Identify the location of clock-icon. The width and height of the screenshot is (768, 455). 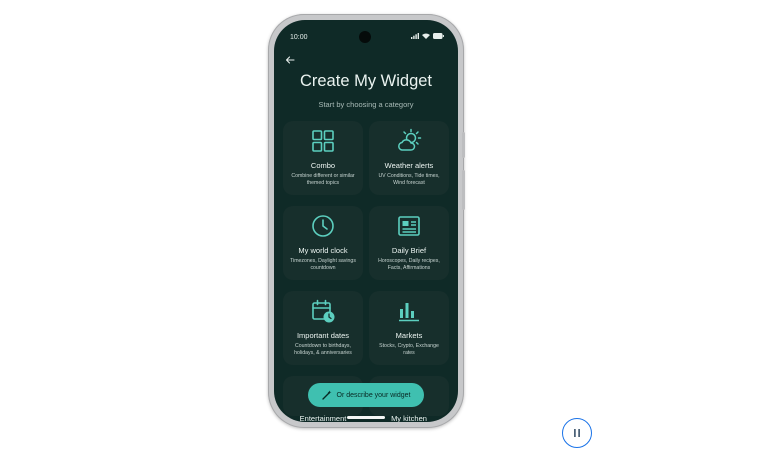
(323, 226).